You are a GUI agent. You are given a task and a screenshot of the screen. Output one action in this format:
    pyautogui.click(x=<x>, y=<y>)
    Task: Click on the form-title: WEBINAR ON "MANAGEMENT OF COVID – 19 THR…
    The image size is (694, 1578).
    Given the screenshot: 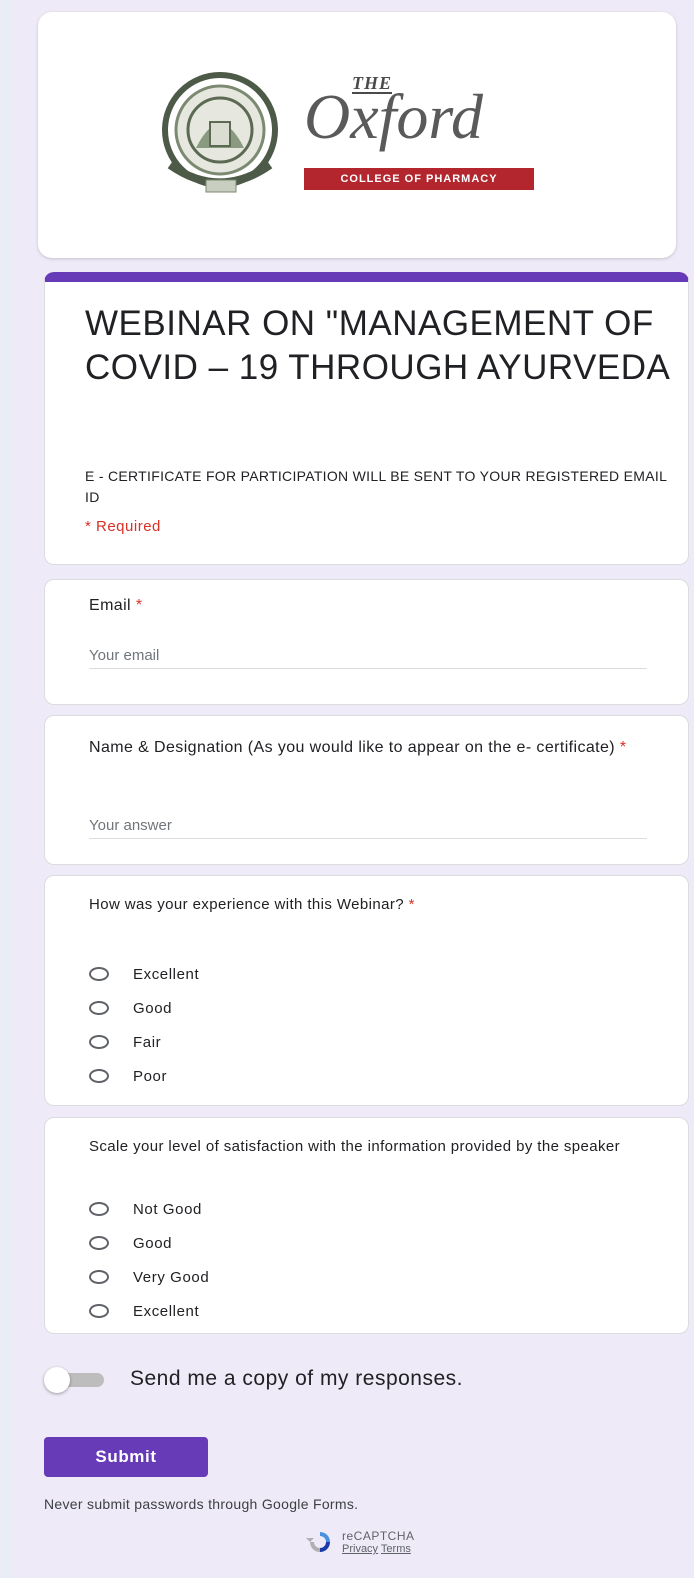 What is the action you would take?
    pyautogui.click(x=378, y=345)
    